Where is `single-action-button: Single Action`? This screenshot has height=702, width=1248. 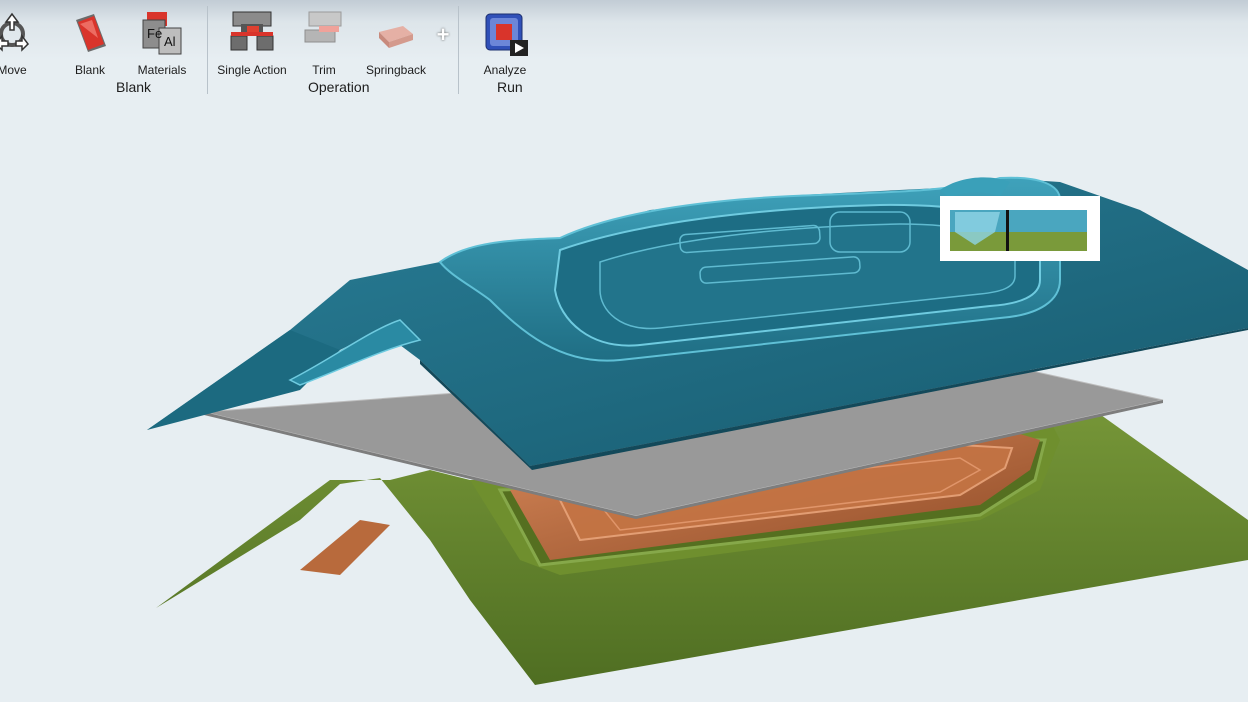 single-action-button: Single Action is located at coordinates (252, 42).